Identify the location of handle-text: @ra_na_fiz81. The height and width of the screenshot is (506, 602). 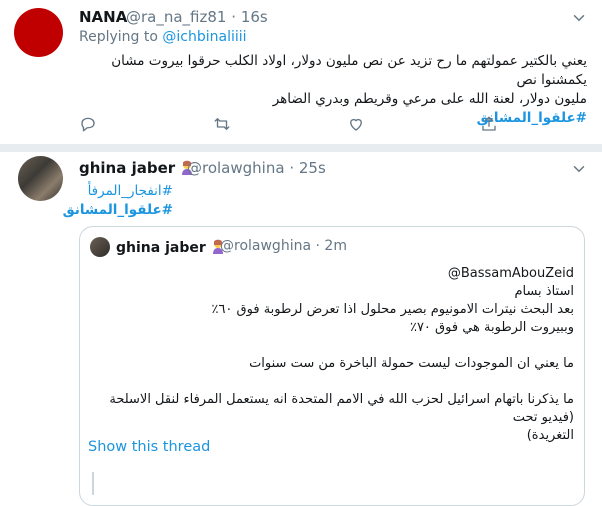
(176, 17).